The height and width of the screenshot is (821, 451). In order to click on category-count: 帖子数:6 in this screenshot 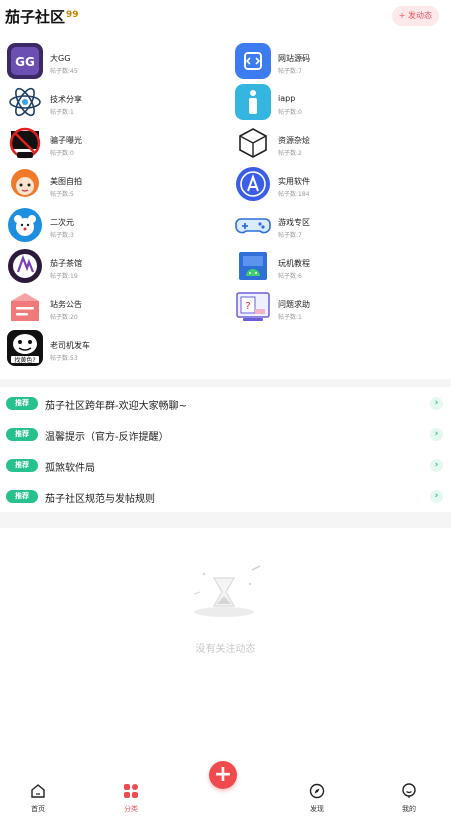, I will do `click(290, 276)`.